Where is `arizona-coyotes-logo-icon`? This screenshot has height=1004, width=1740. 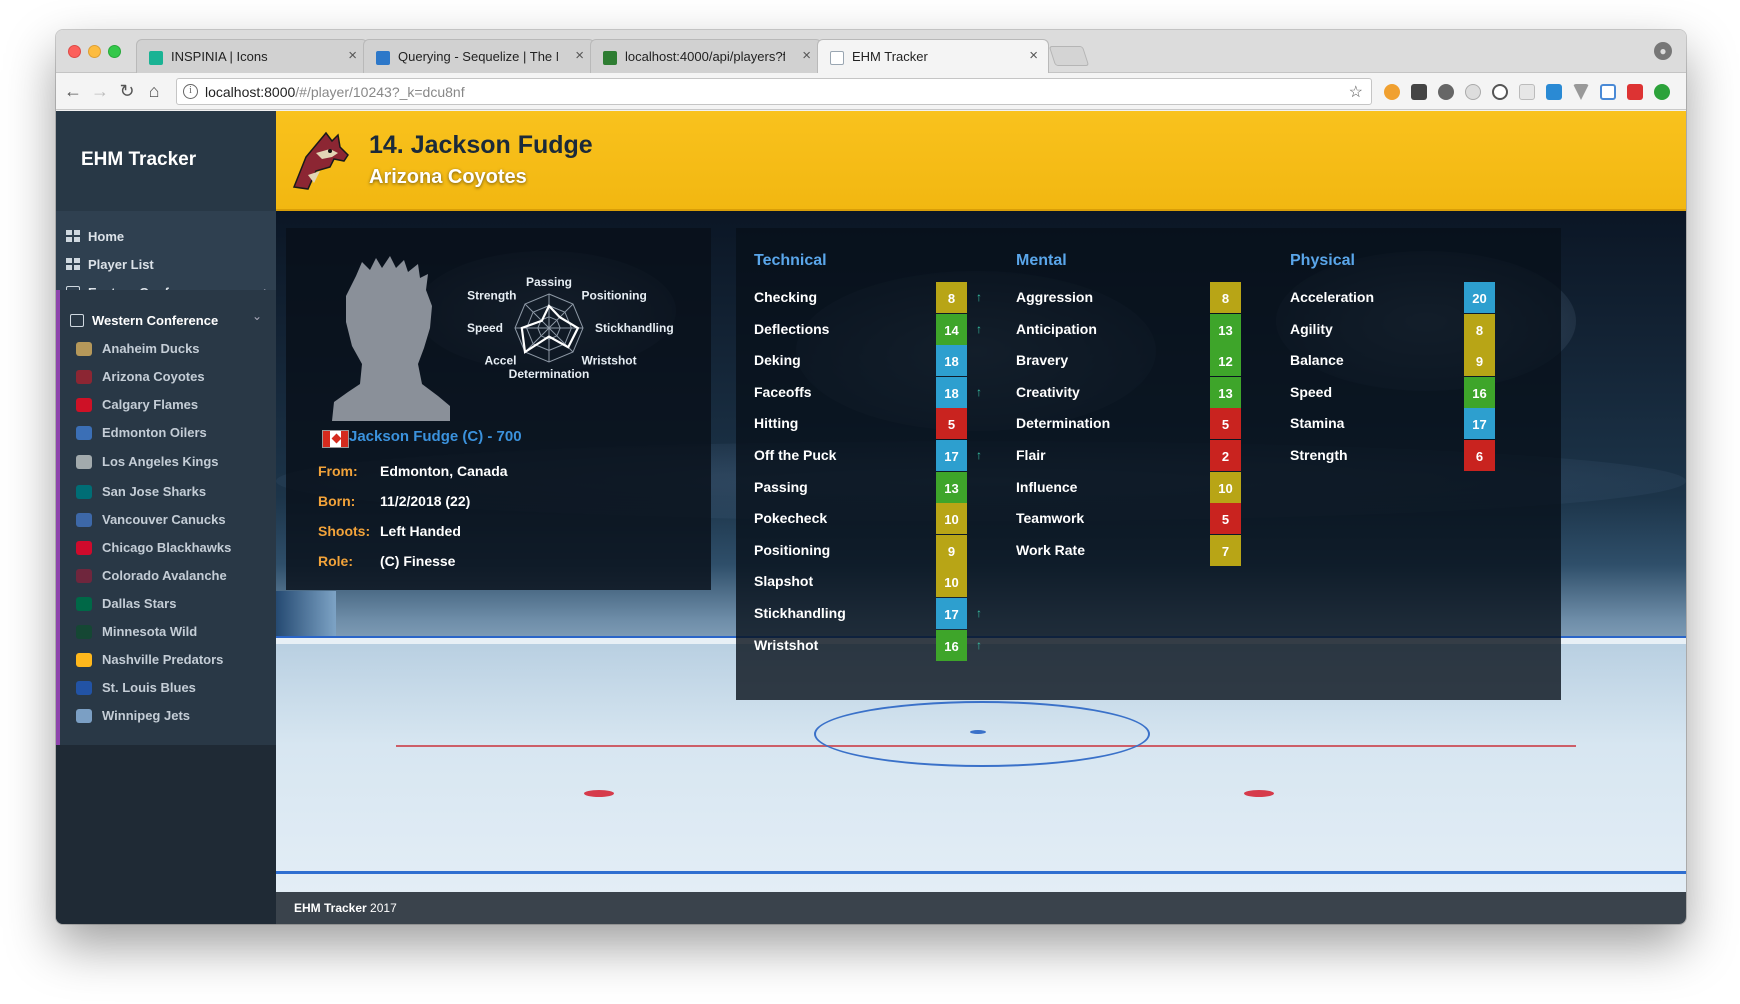
arizona-coyotes-logo-icon is located at coordinates (320, 160).